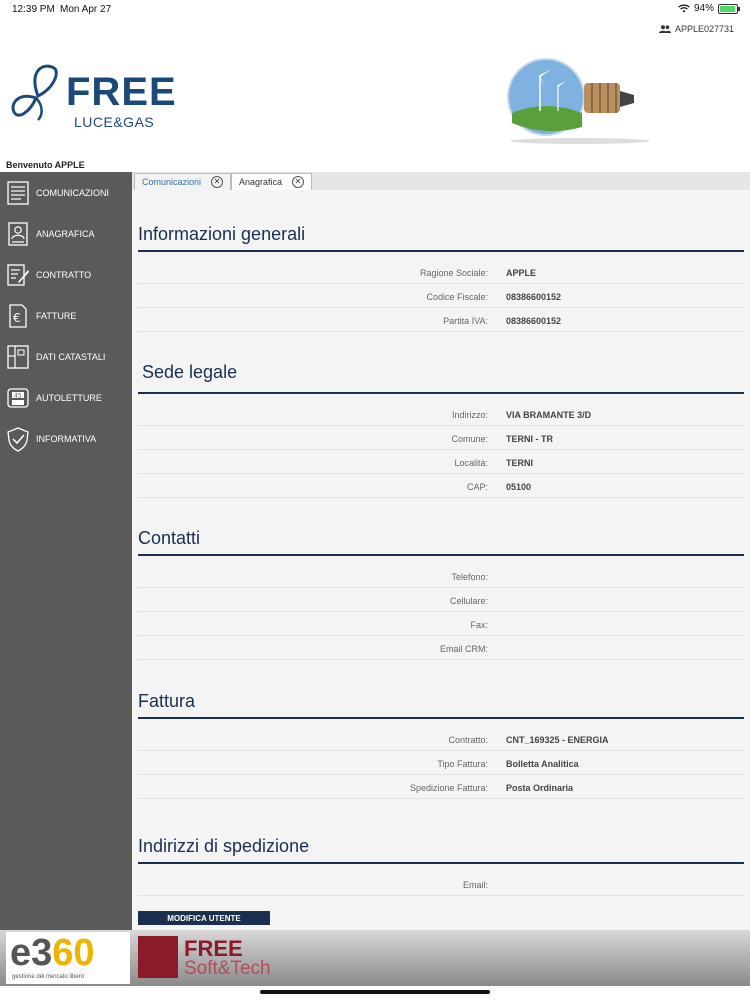  Describe the element at coordinates (448, 788) in the screenshot. I see `row-key: Spedizione Fattura:` at that location.